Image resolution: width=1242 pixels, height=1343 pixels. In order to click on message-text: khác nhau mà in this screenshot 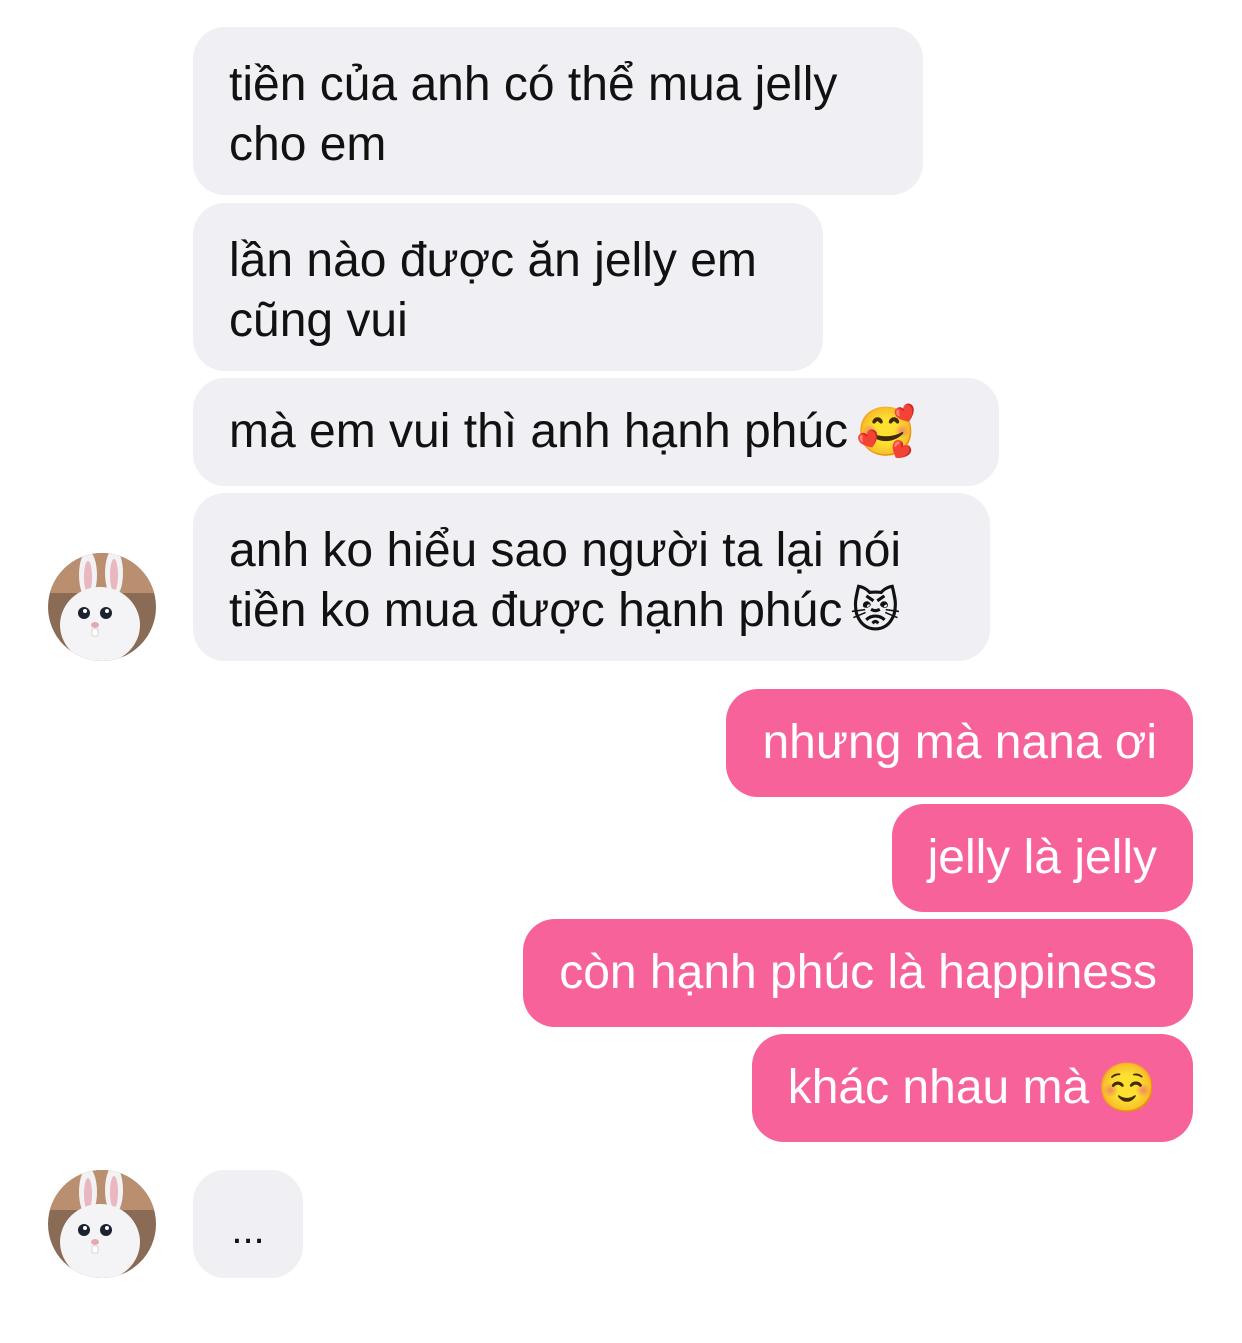, I will do `click(938, 1087)`.